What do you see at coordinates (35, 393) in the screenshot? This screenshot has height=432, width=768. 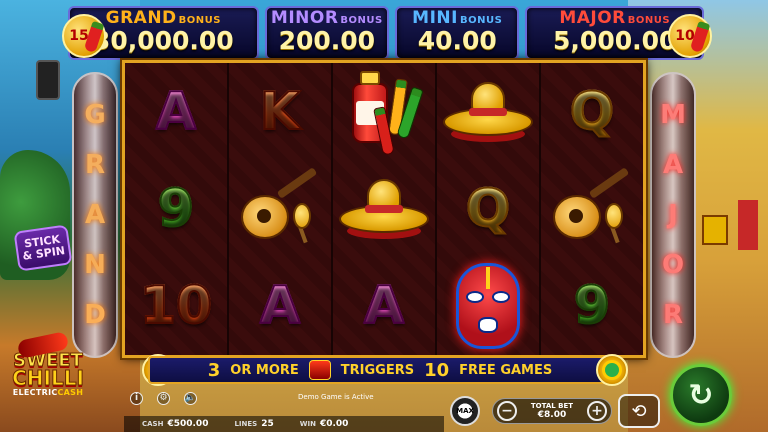 I see `logo-sub-a: ELECTRIC` at bounding box center [35, 393].